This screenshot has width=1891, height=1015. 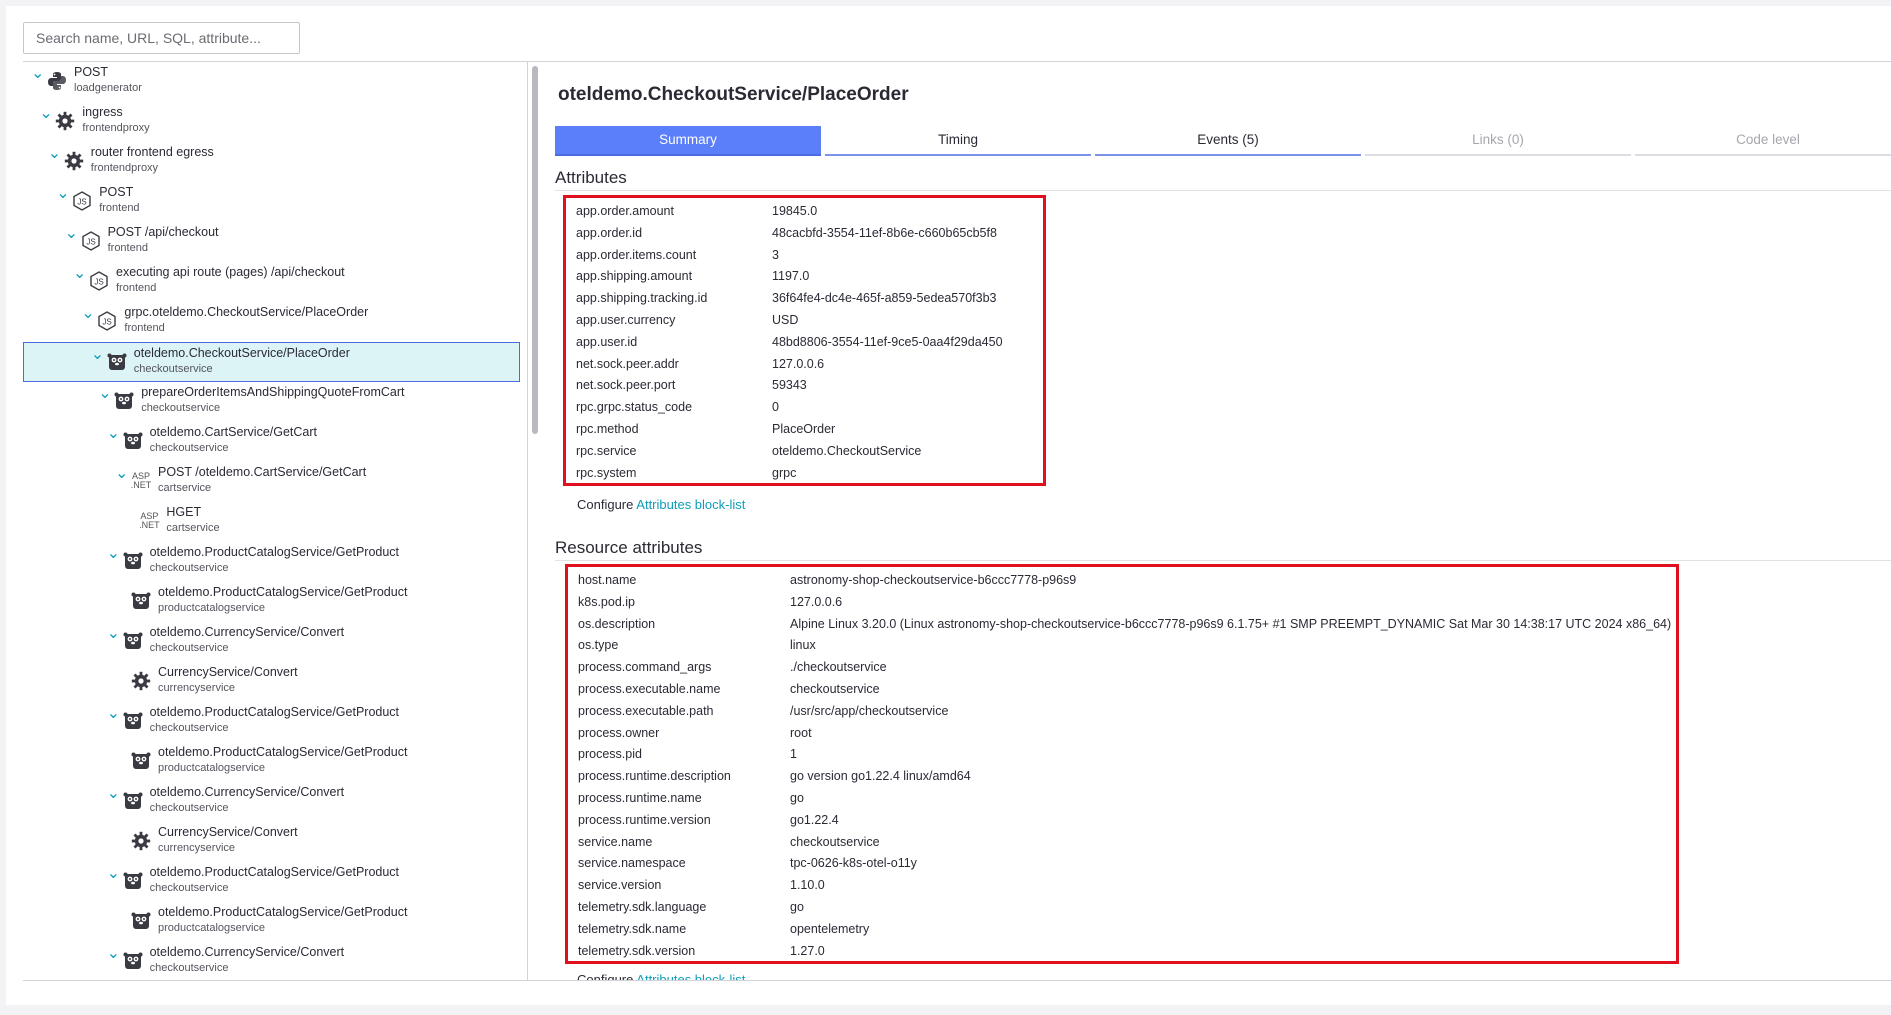 What do you see at coordinates (853, 863) in the screenshot?
I see `attribute-value: tpc-0626-k8s-otel-o11y` at bounding box center [853, 863].